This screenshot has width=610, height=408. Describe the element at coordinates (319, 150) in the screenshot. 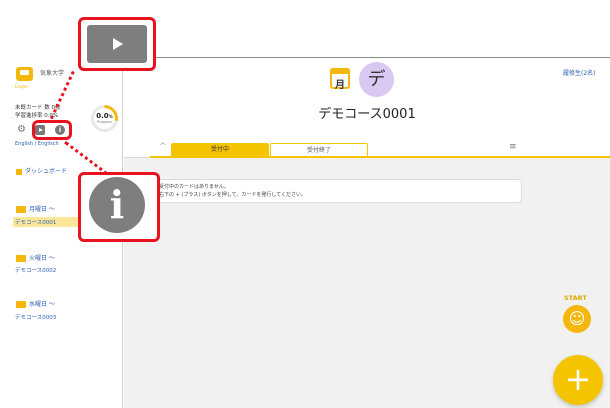

I see `tab-closed: 受付終了` at that location.